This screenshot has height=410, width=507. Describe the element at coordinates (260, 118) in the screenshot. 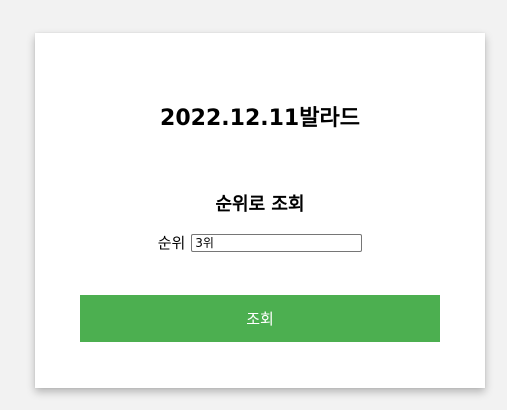

I see `page-title: 2022.12.11발라드` at that location.